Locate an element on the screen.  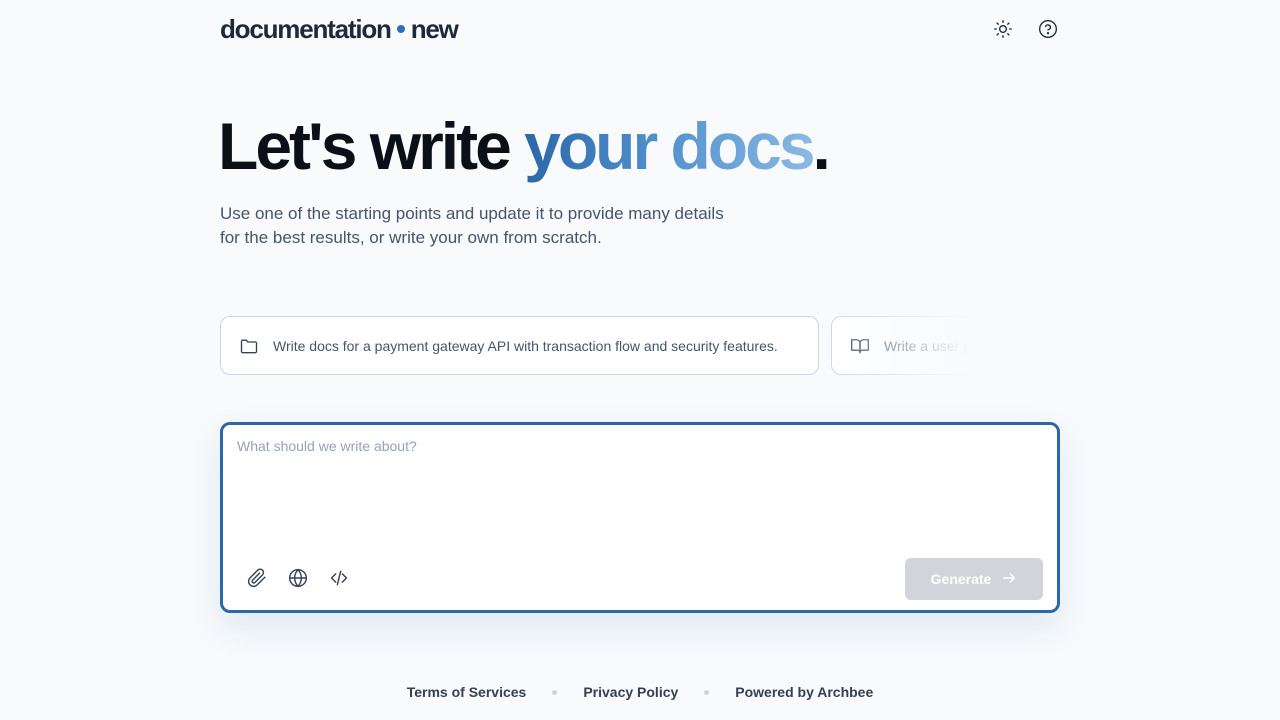
suggestion-text: Write a user guide for is located at coordinates (951, 345).